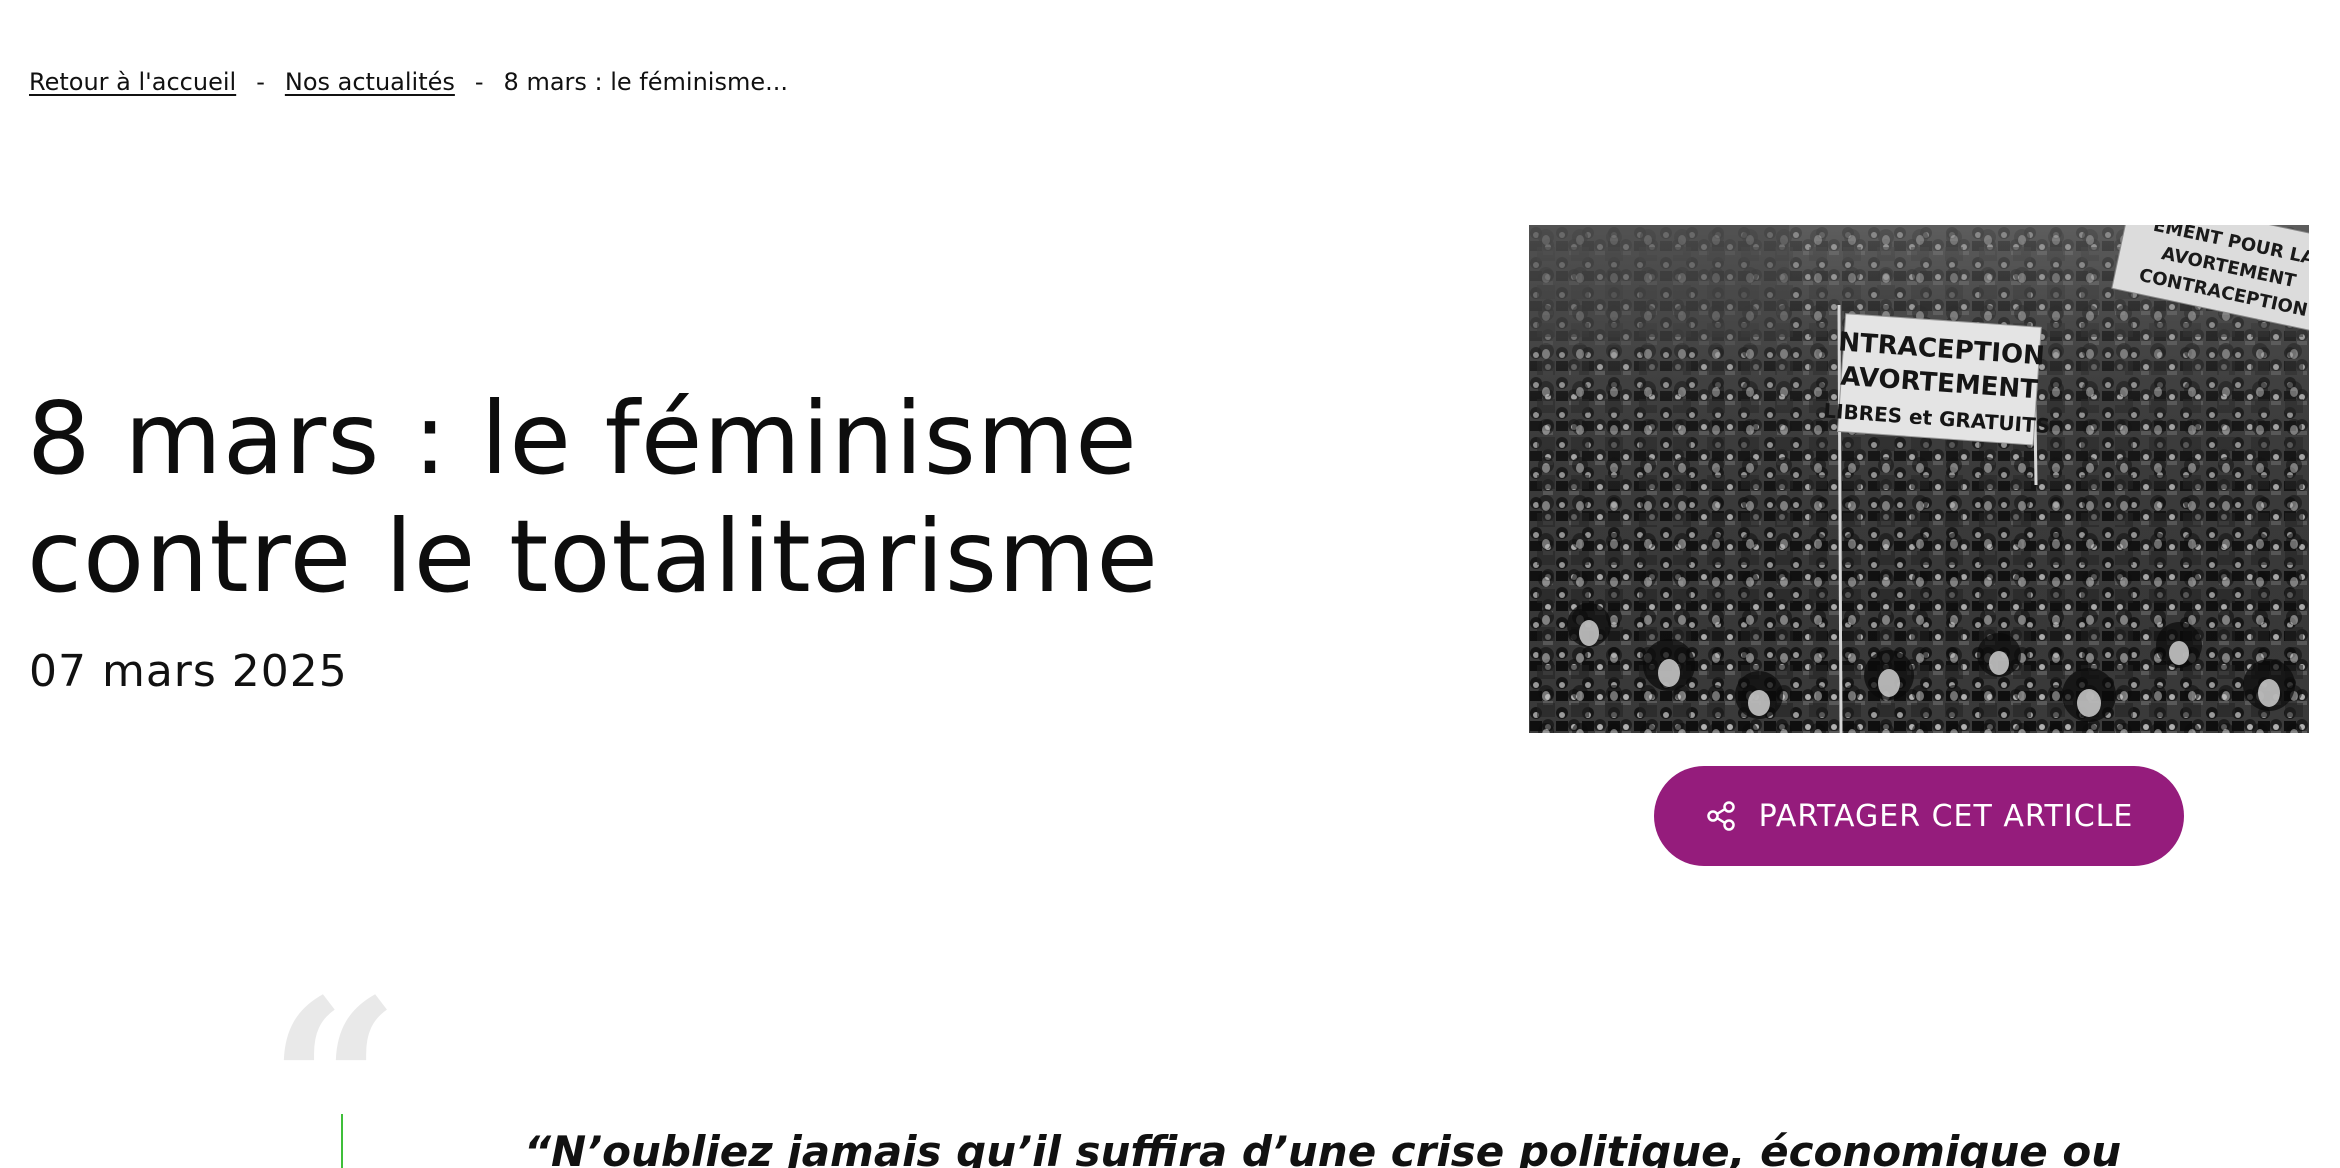 The image size is (2340, 1168). Describe the element at coordinates (342, 1141) in the screenshot. I see `quote-accent-bar` at that location.